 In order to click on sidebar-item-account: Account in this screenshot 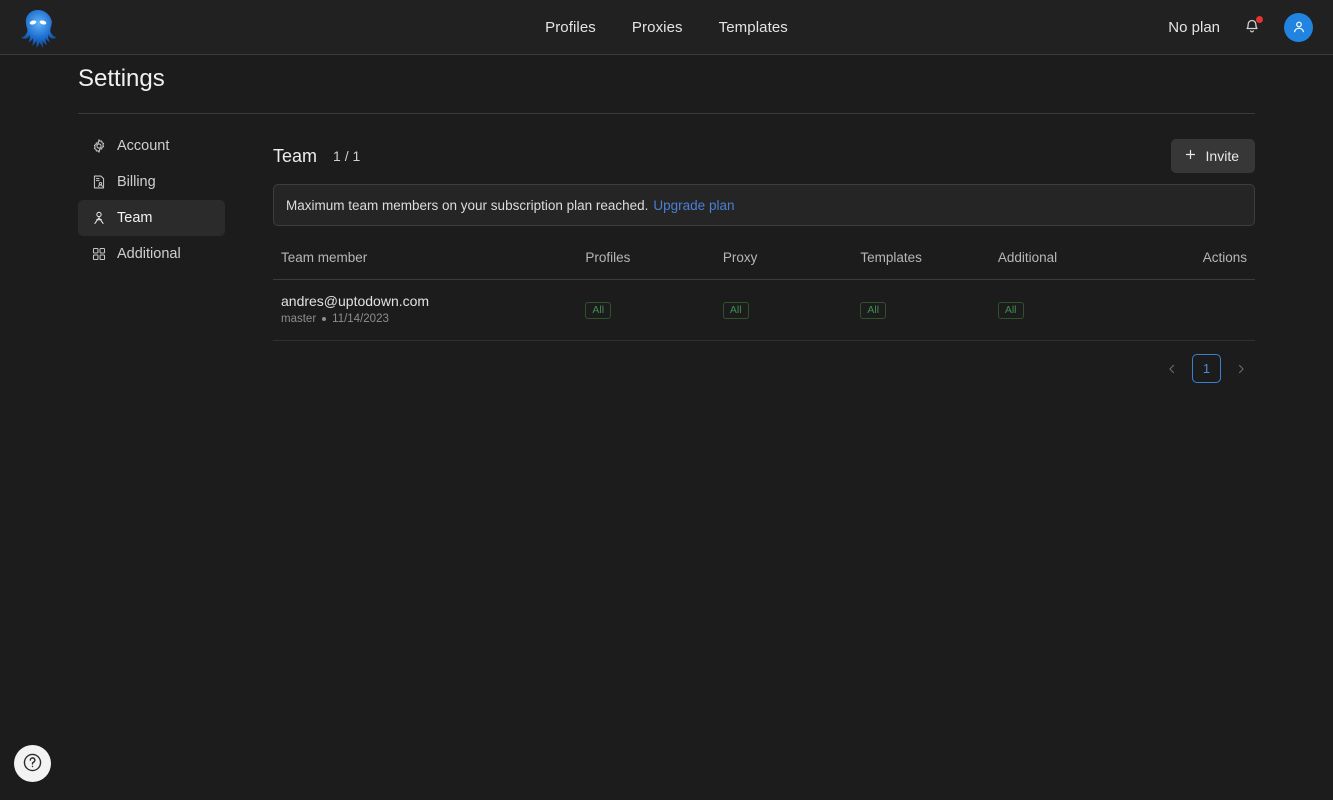, I will do `click(151, 146)`.